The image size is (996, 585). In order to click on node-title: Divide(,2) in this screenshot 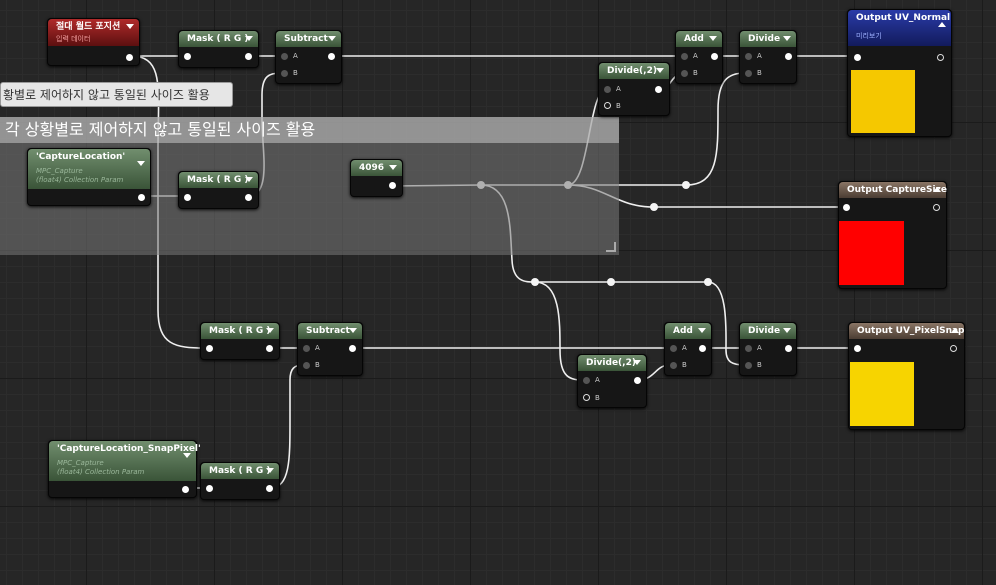, I will do `click(611, 363)`.